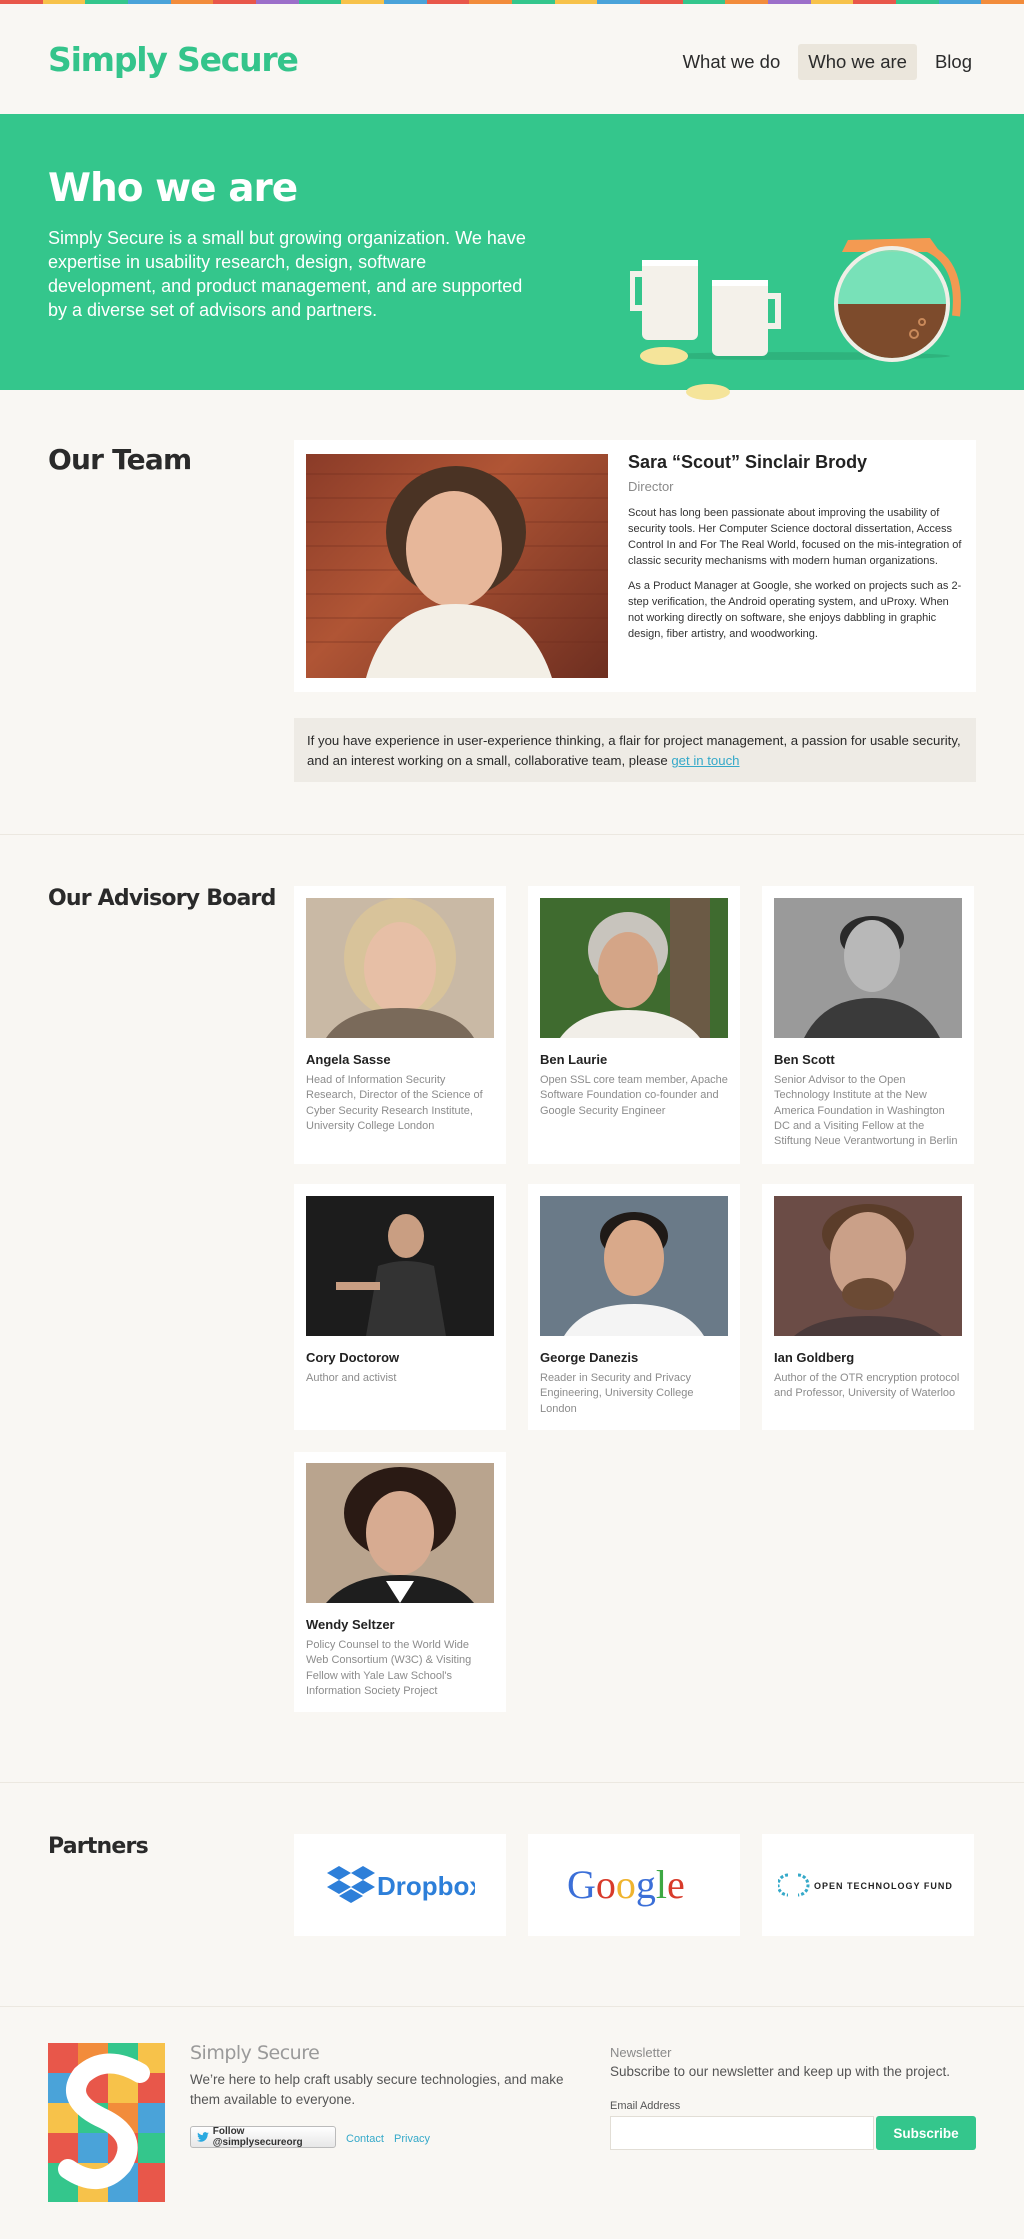 This screenshot has width=1024, height=2239. I want to click on advisor-role: Author and activist, so click(351, 1378).